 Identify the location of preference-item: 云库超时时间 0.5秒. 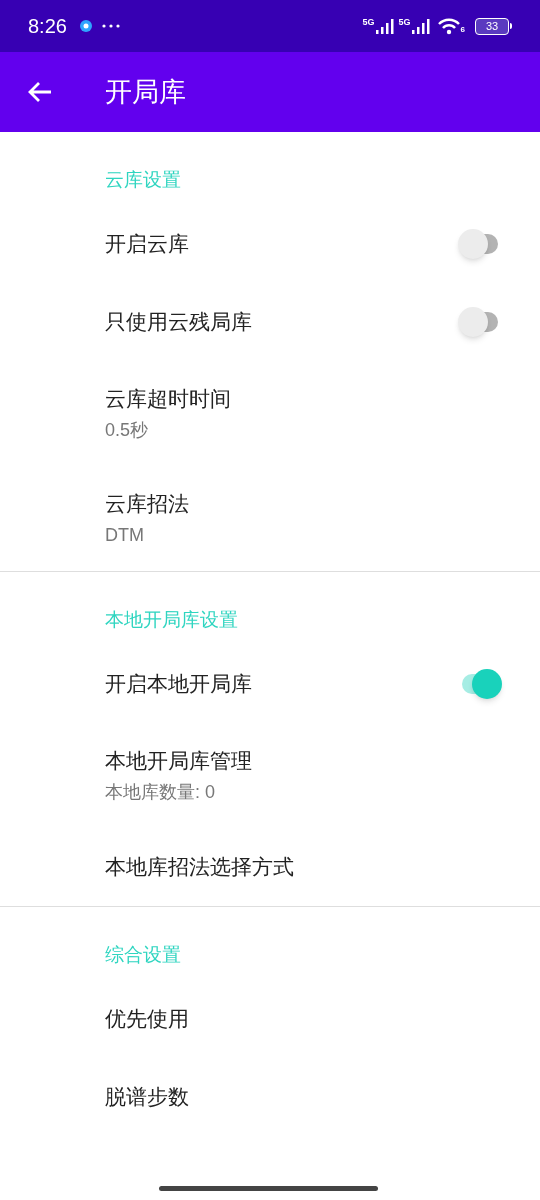
(270, 413).